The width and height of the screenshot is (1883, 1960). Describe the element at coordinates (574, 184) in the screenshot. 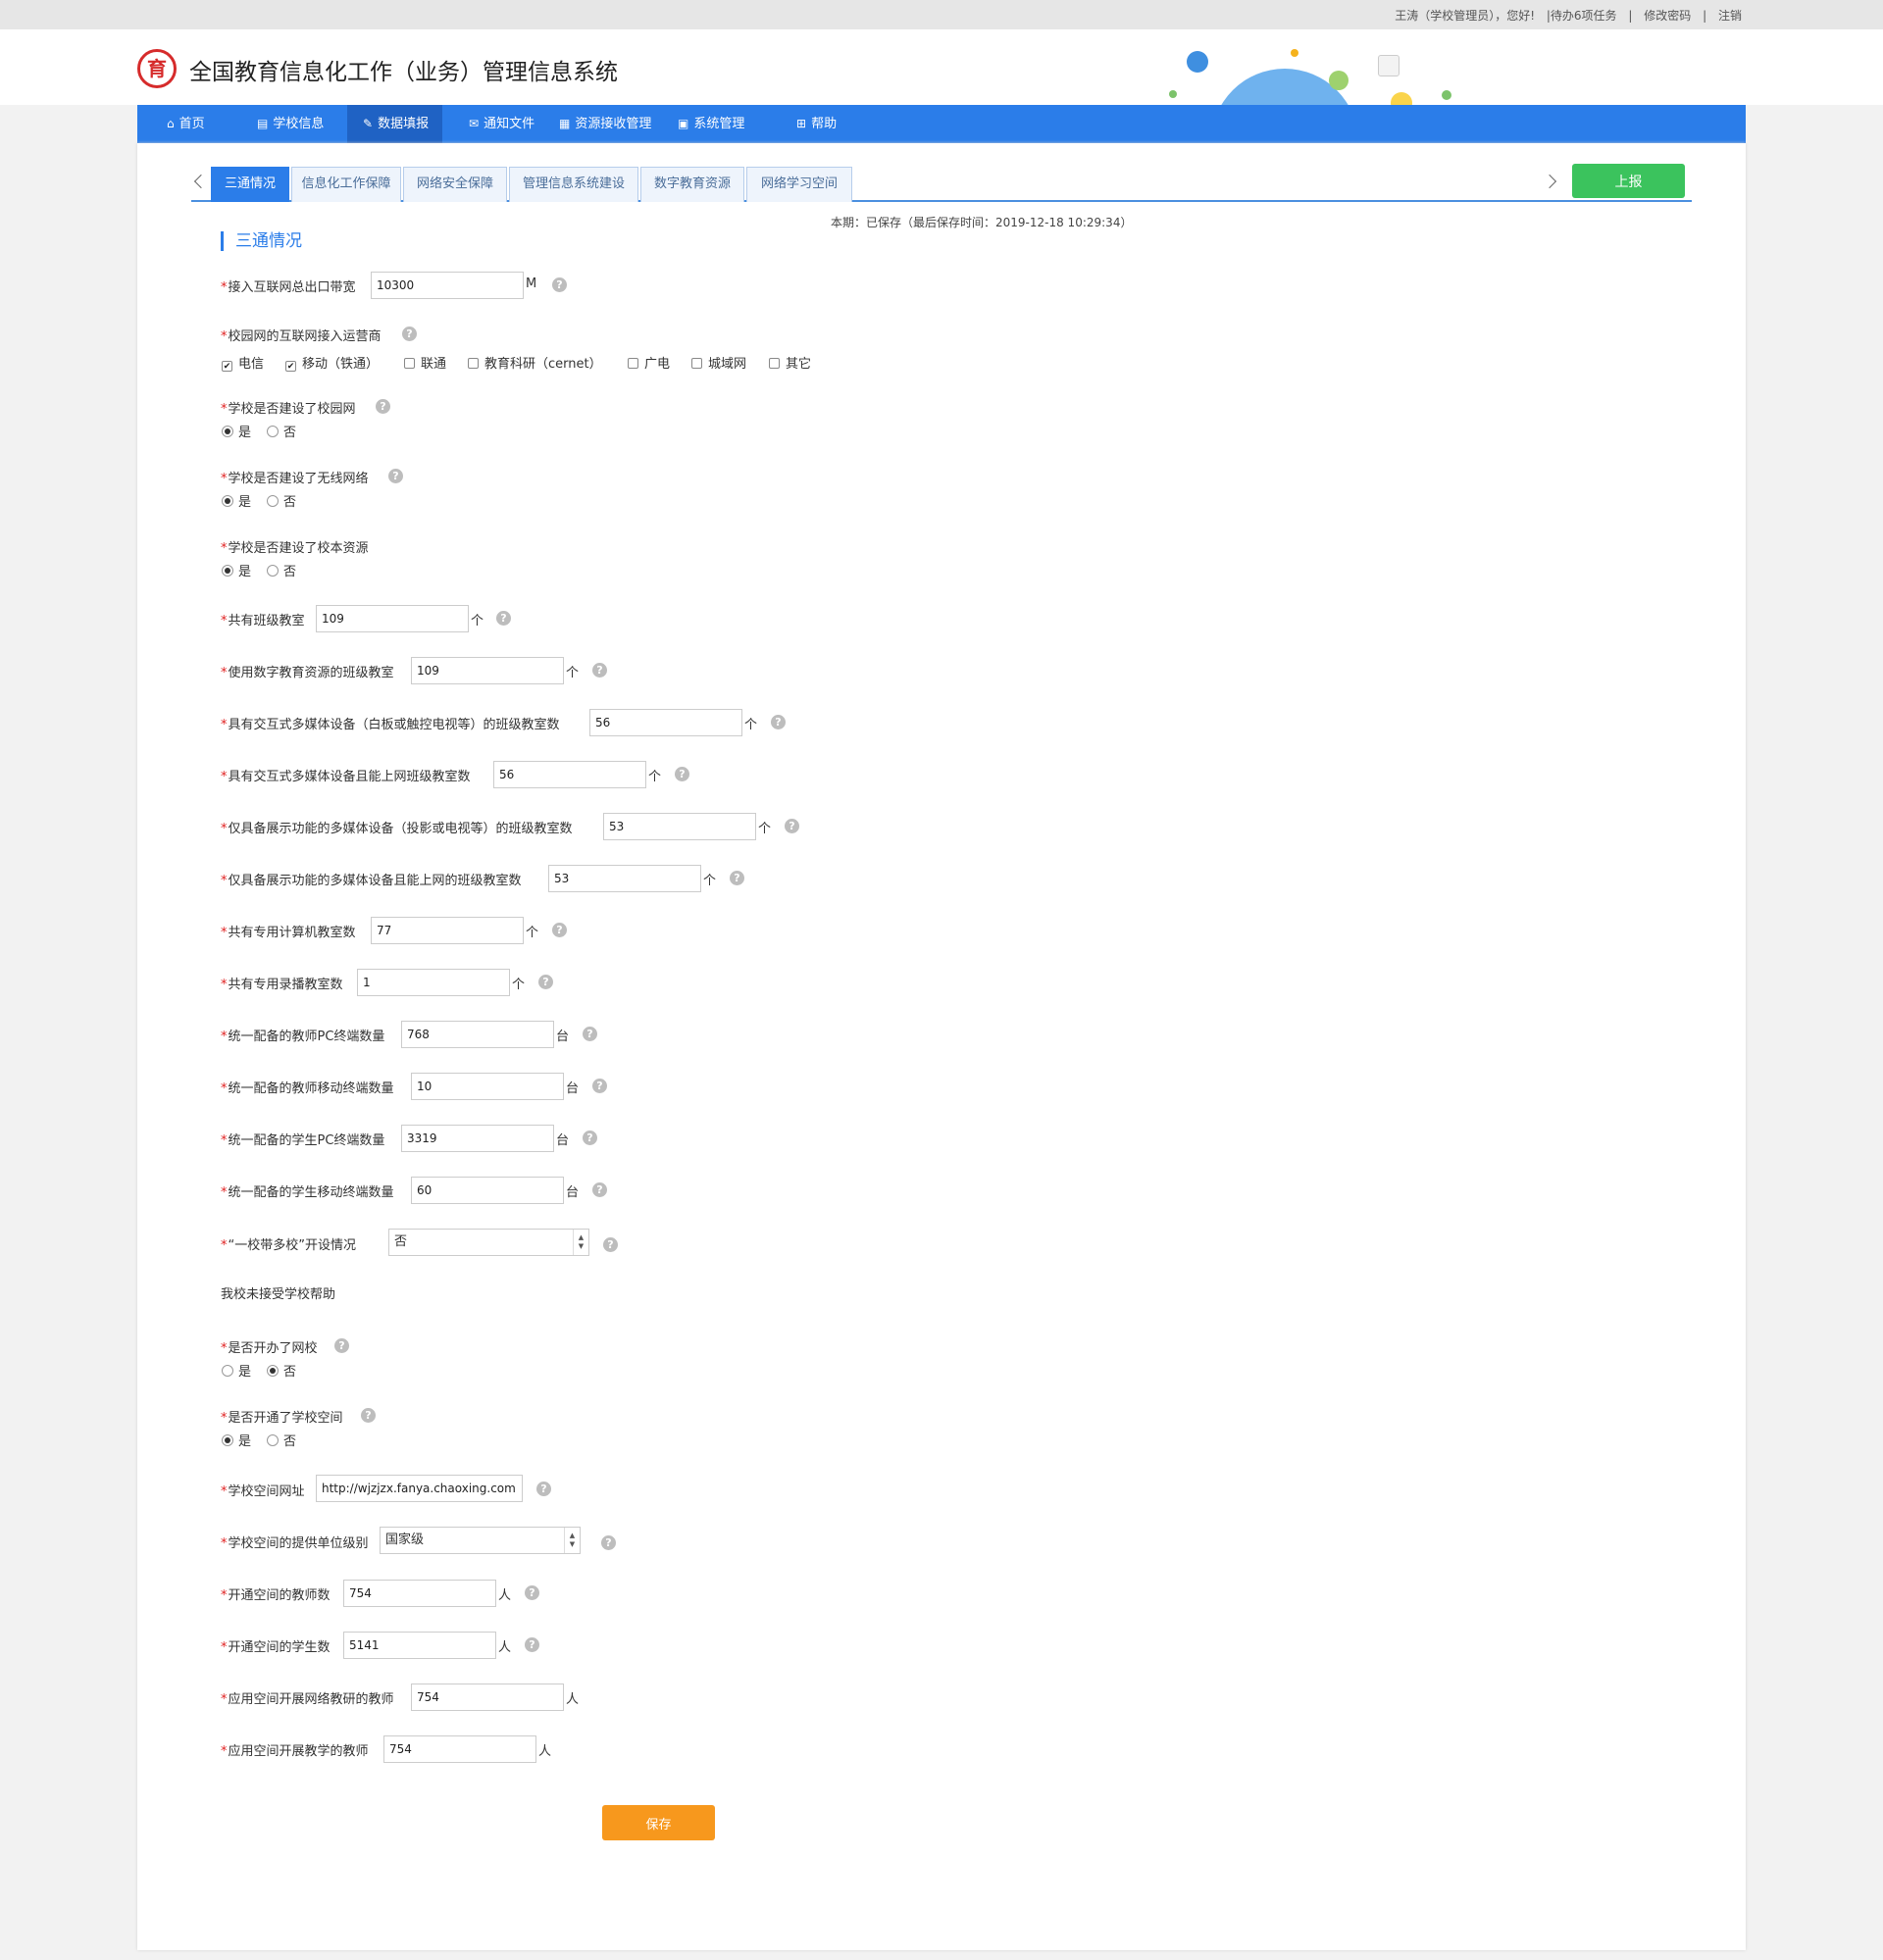

I see `tab-mis: 管理信息系统建设` at that location.